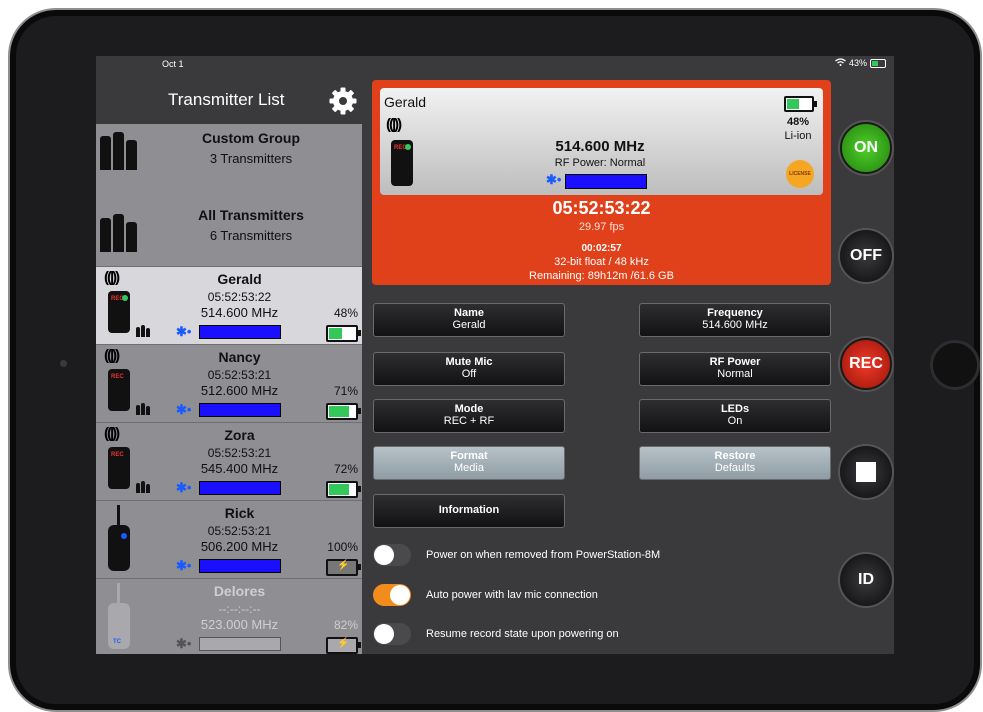 The width and height of the screenshot is (983, 712). What do you see at coordinates (800, 174) in the screenshot?
I see `license-badge: LICENSE` at bounding box center [800, 174].